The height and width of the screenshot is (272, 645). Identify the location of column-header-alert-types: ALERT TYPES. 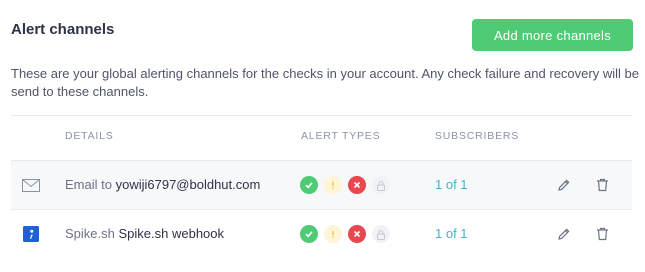
(341, 136).